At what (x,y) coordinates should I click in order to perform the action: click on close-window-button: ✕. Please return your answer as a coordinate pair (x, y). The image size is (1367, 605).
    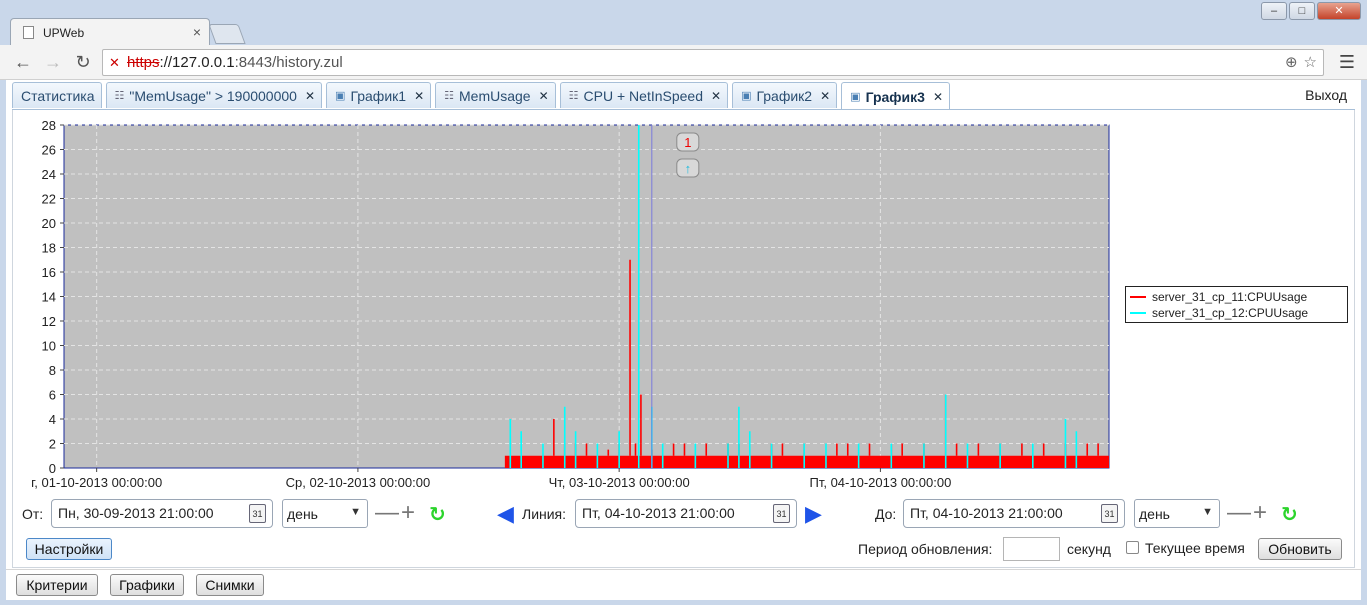
    Looking at the image, I should click on (1339, 11).